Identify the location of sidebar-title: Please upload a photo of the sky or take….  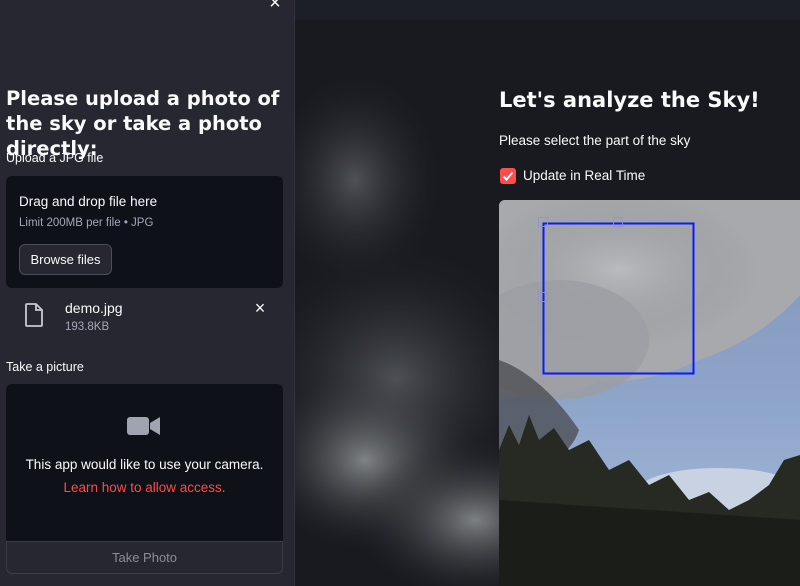
(143, 123).